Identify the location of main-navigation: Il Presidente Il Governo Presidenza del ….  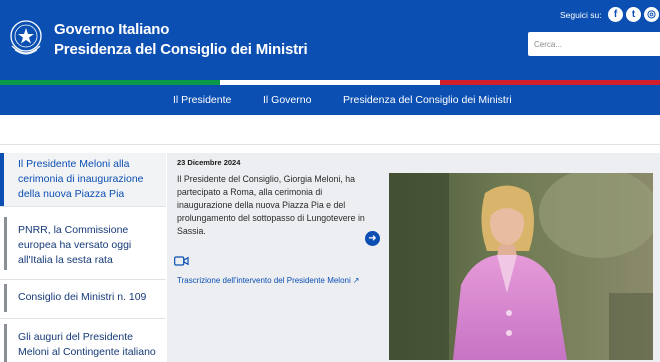
(330, 100).